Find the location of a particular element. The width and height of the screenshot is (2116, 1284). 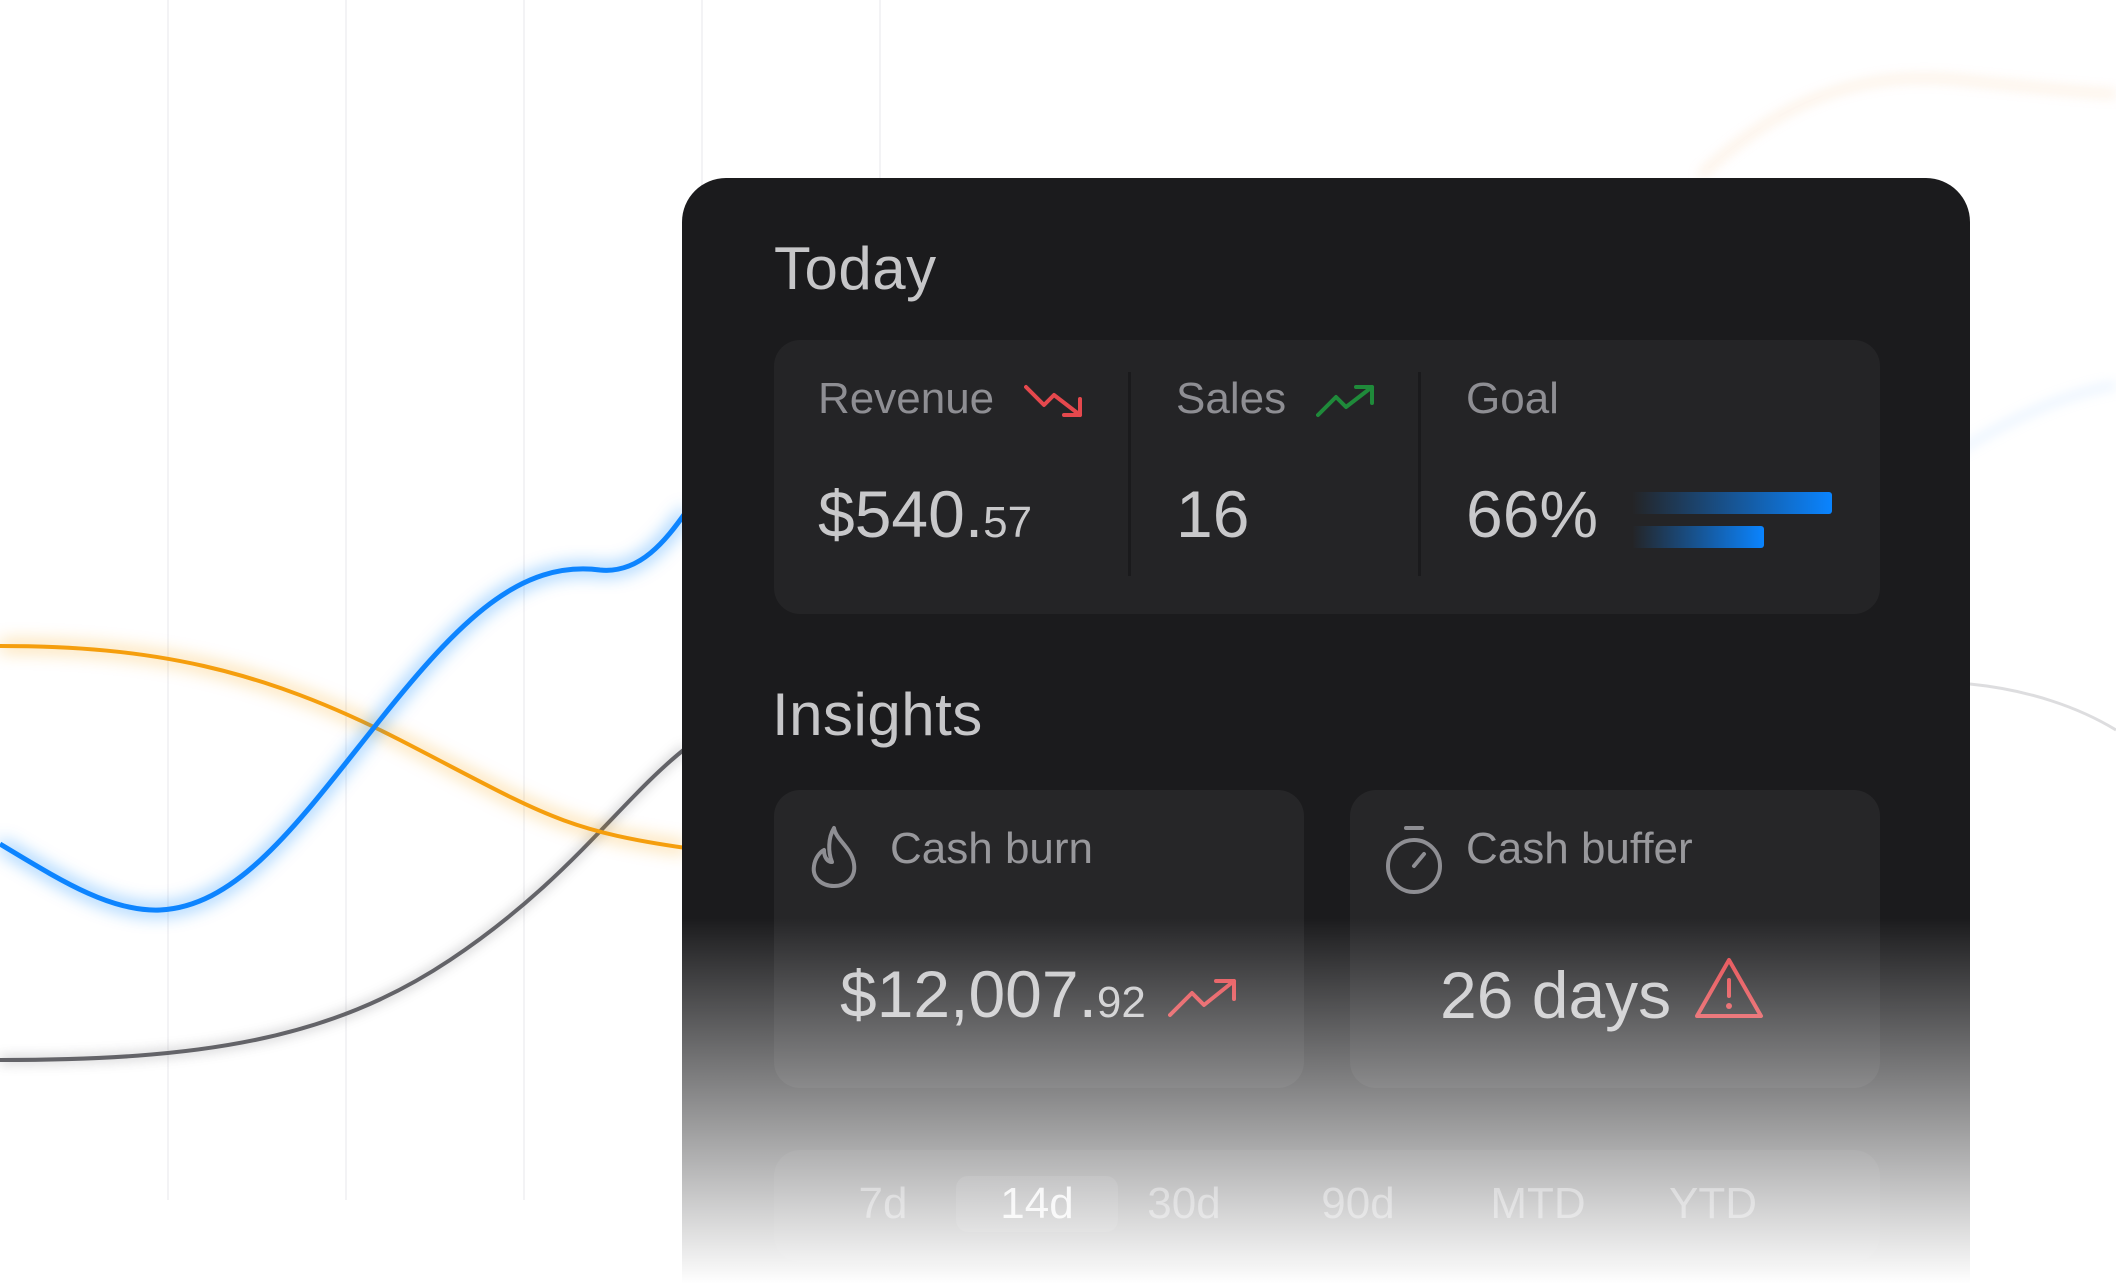

goal-label: Goal is located at coordinates (1512, 398).